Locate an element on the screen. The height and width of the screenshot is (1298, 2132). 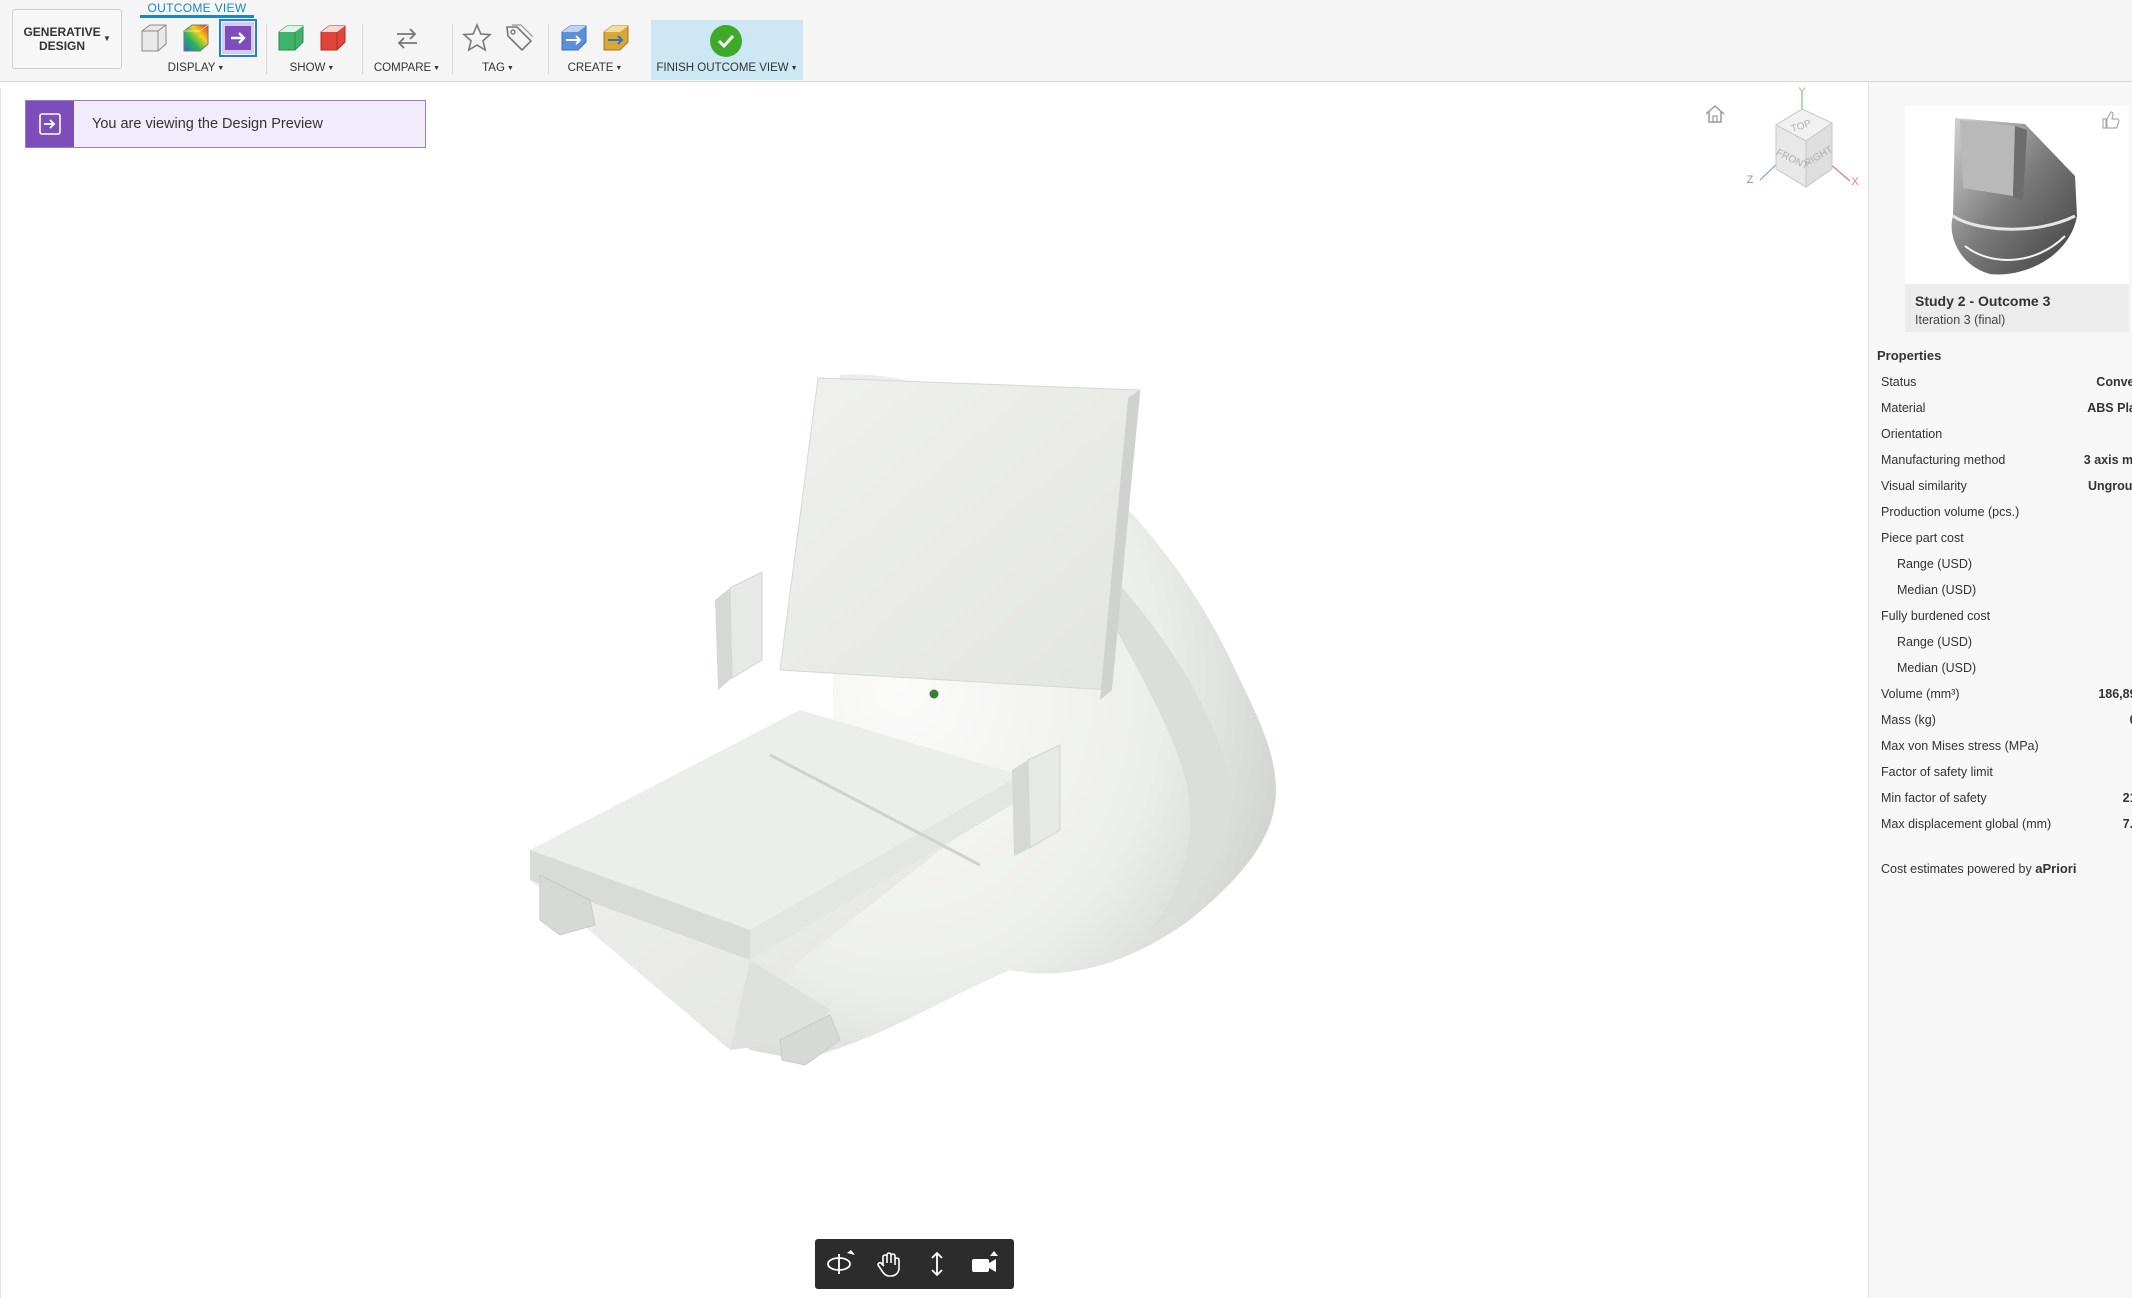
property-key: Volume (mm³) is located at coordinates (1920, 694).